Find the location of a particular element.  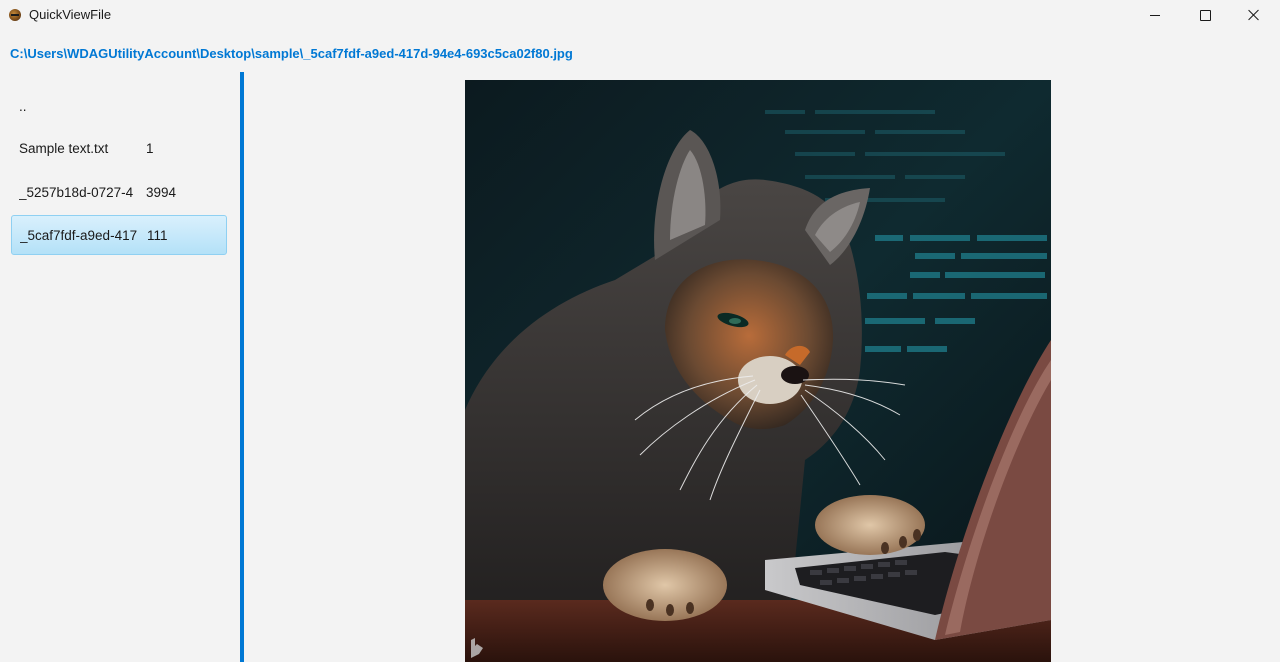

file-name: .. is located at coordinates (23, 106).